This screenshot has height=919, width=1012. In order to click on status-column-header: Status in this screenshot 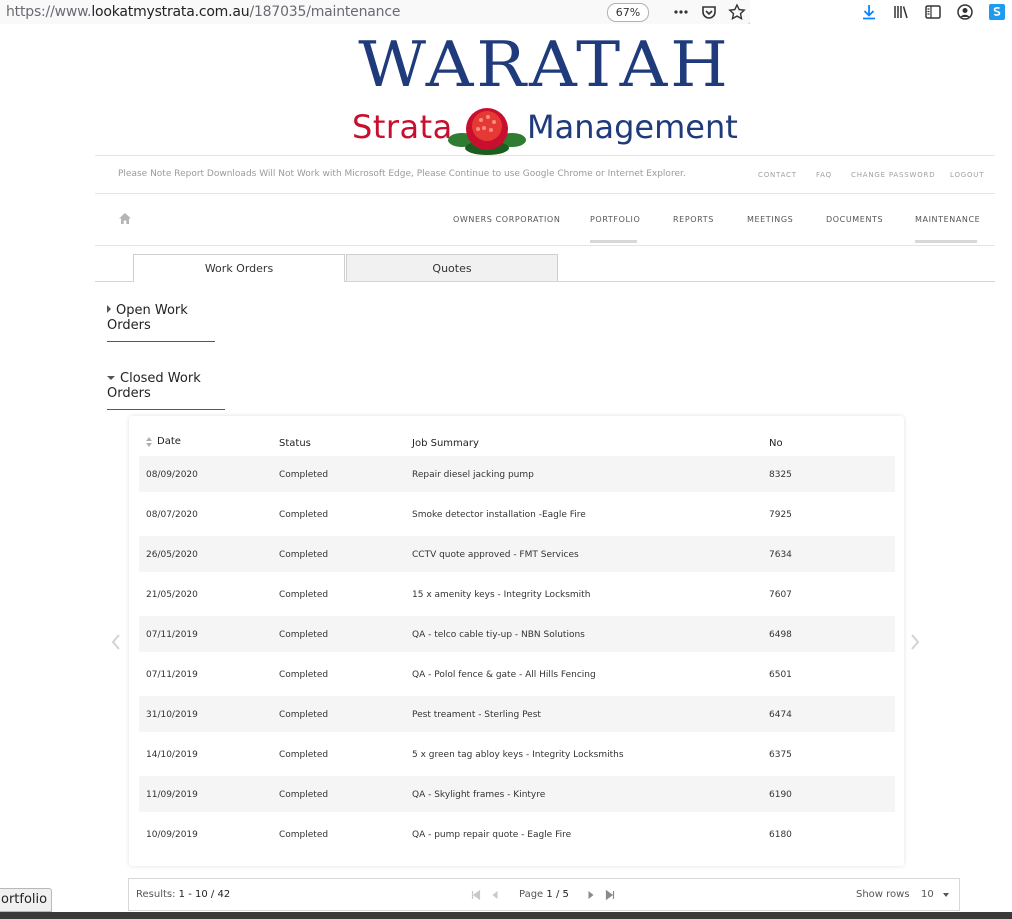, I will do `click(295, 443)`.